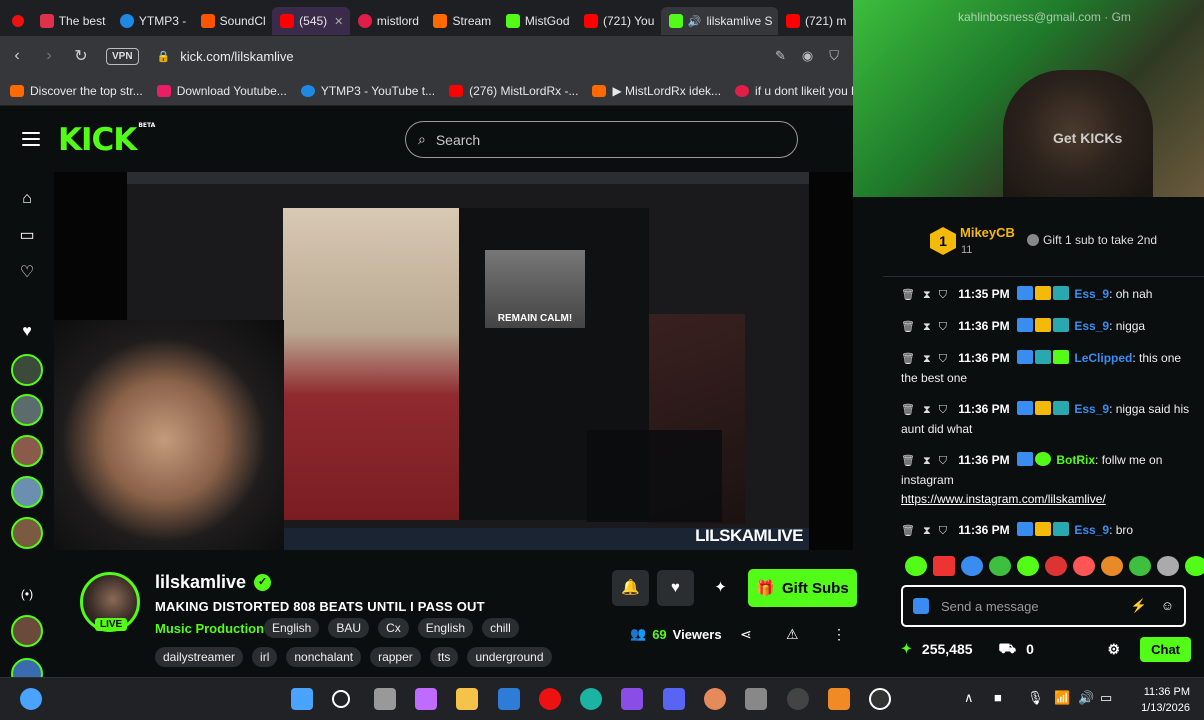  What do you see at coordinates (311, 21) in the screenshot?
I see `browser-tab: (545) ✕` at bounding box center [311, 21].